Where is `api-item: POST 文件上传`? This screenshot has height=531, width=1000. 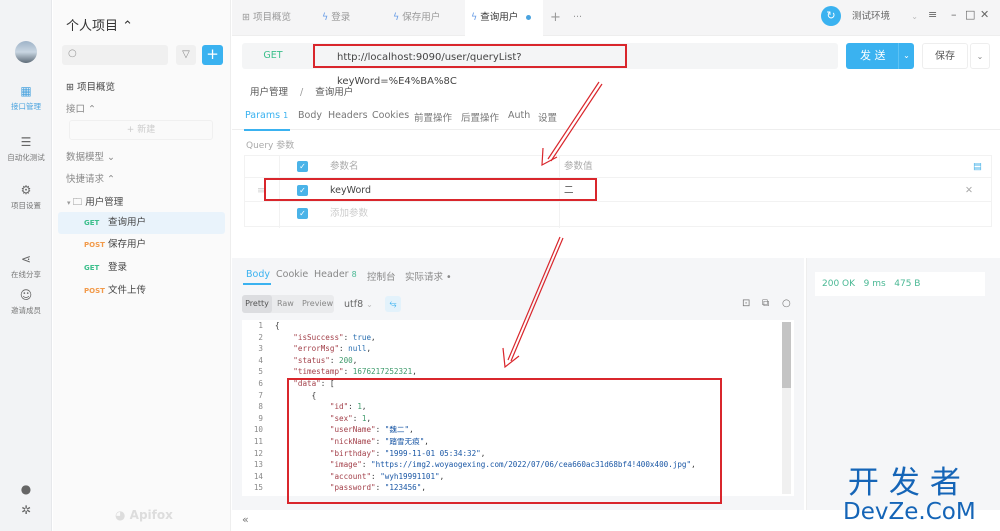 api-item: POST 文件上传 is located at coordinates (141, 291).